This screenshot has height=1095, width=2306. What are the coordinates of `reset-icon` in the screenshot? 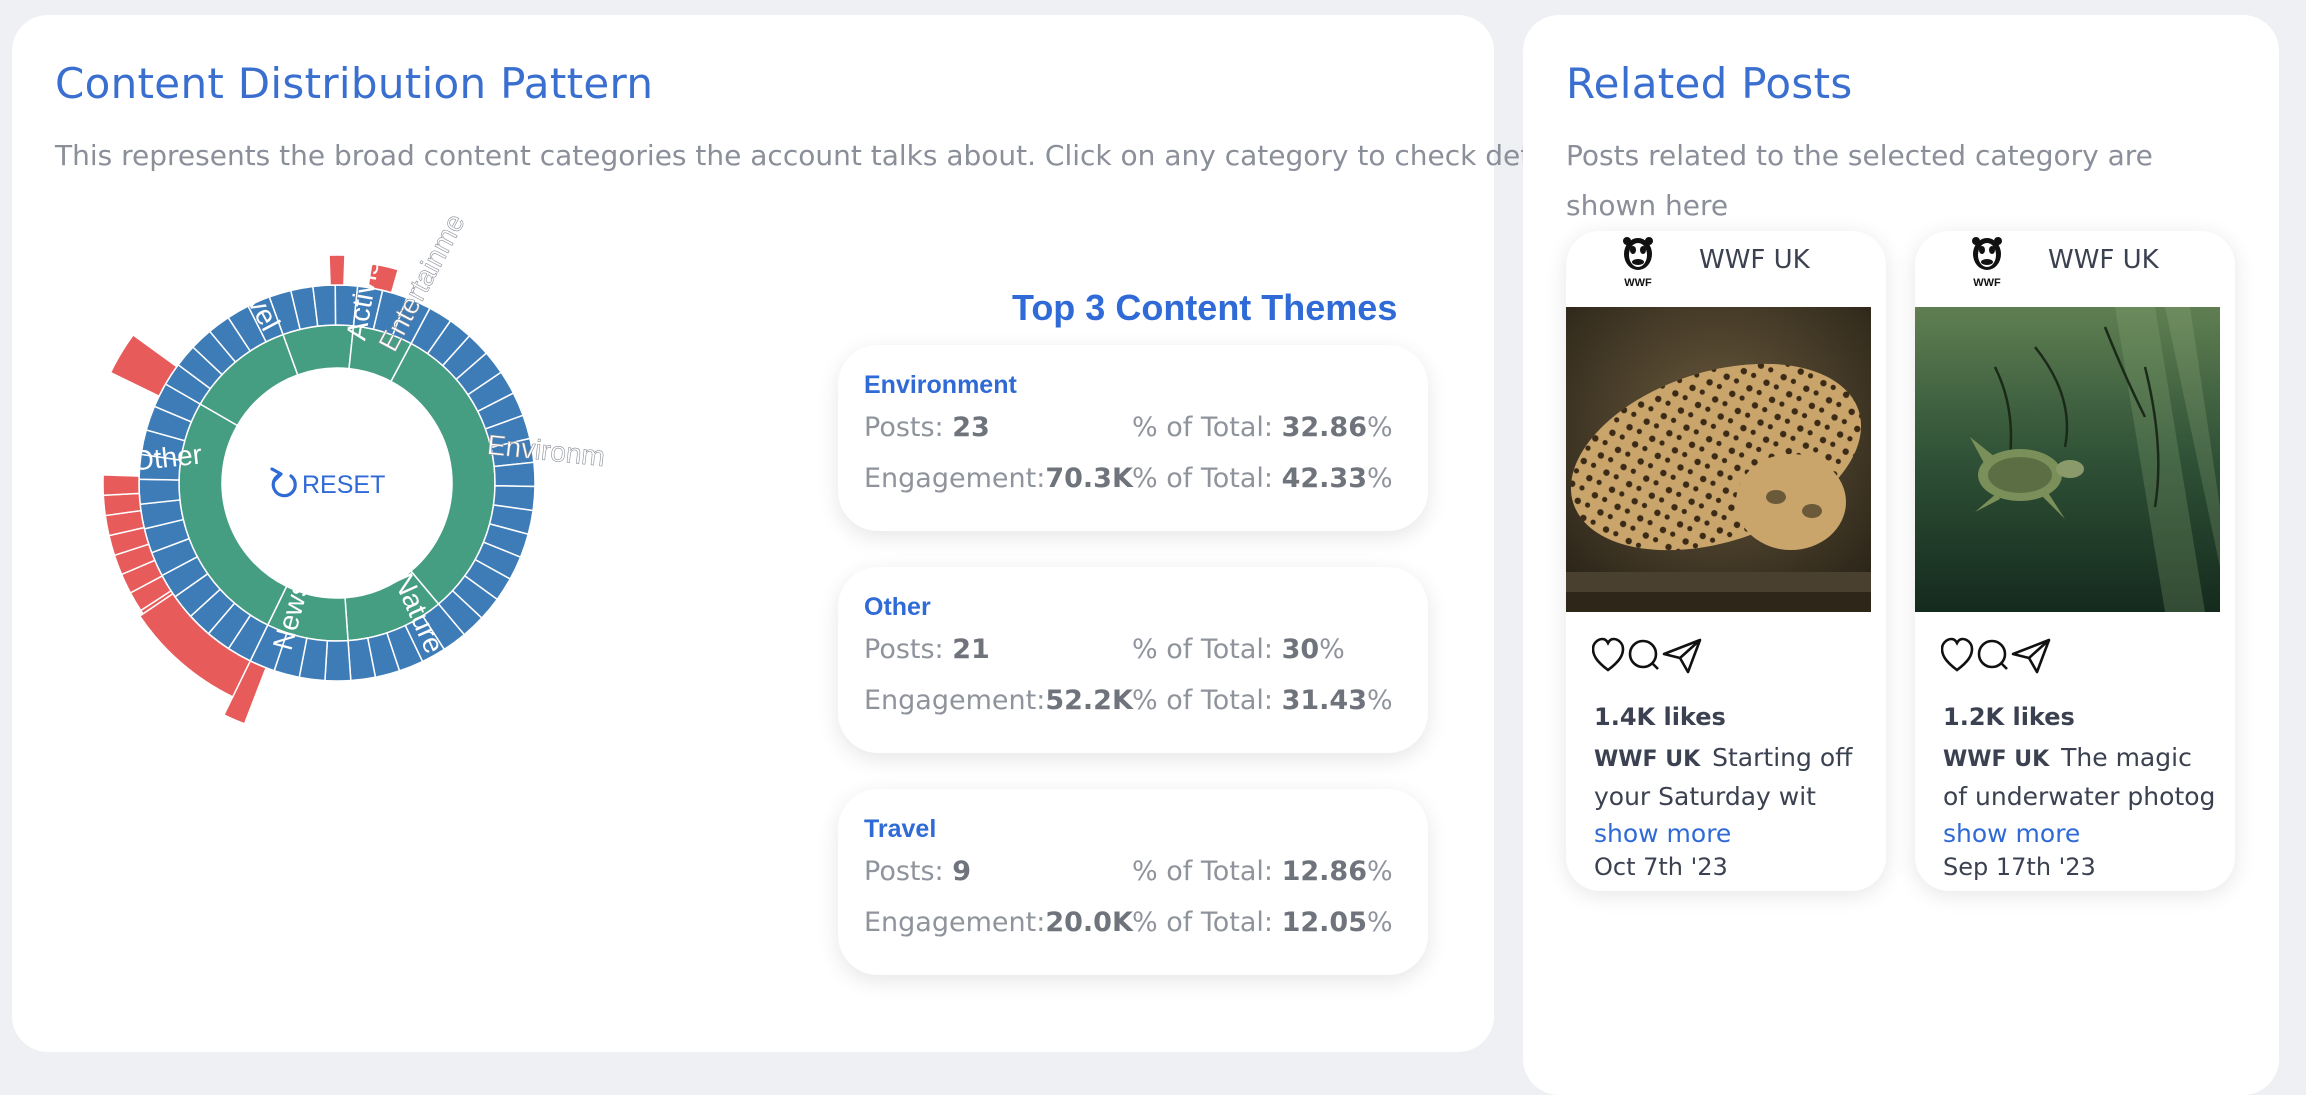 It's located at (283, 482).